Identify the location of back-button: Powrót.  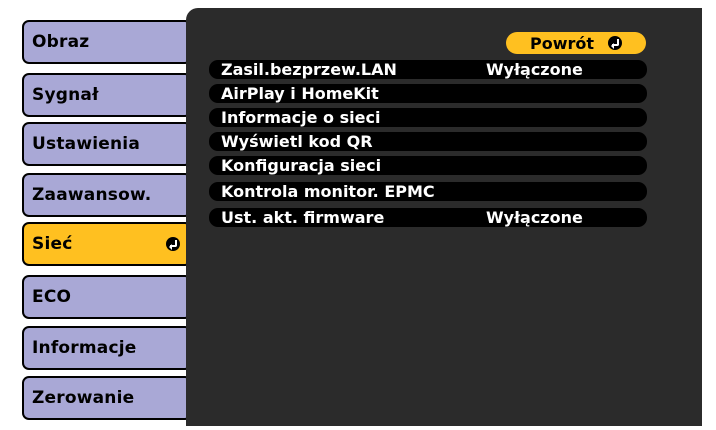
(576, 43).